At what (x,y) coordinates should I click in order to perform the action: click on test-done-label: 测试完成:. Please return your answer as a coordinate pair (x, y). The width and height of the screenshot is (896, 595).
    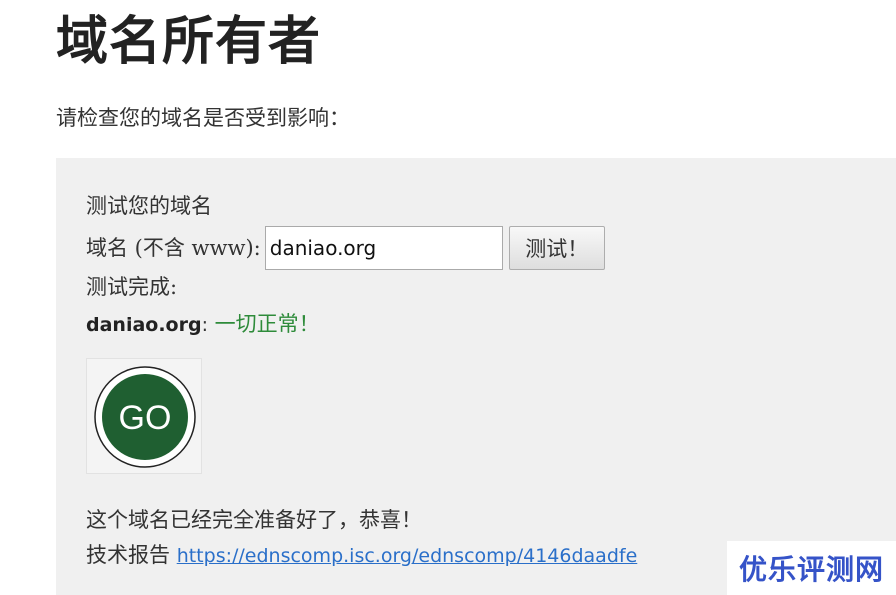
    Looking at the image, I should click on (132, 287).